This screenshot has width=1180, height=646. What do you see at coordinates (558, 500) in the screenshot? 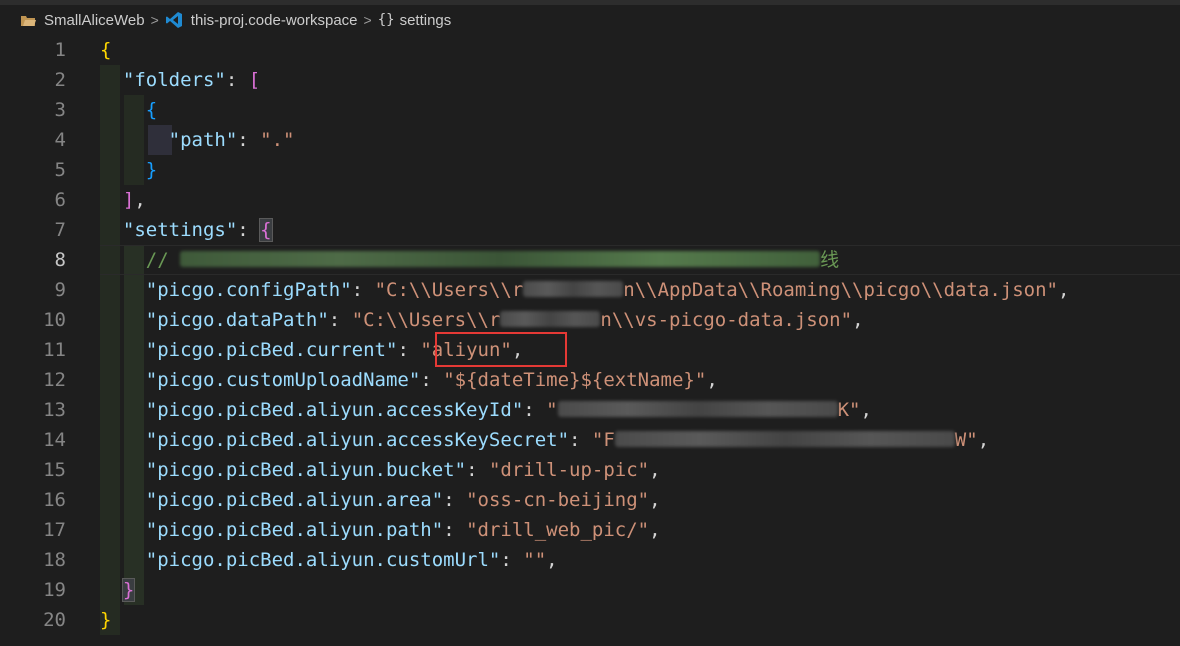
I see `json-string: "oss-cn-beijing"` at bounding box center [558, 500].